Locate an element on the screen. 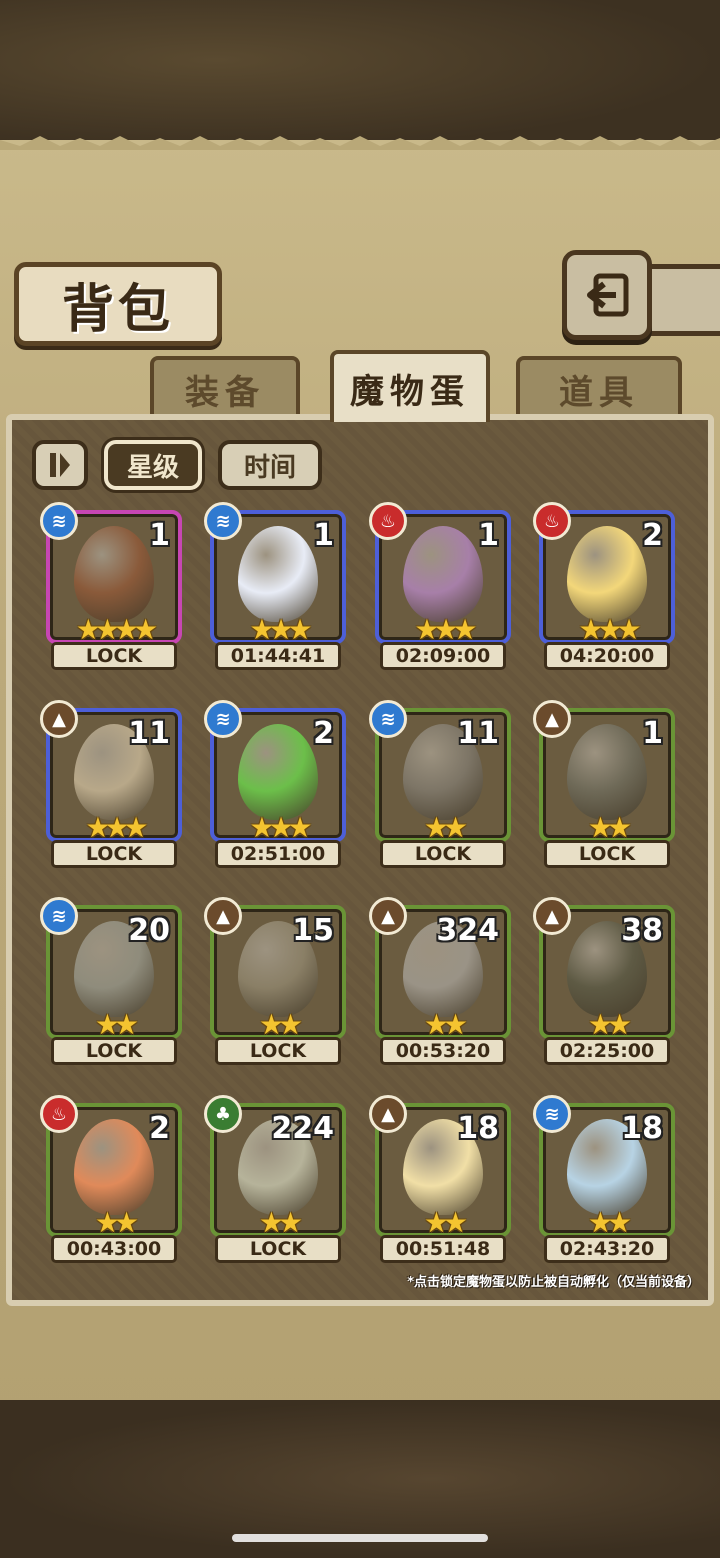  back-arrow-icon is located at coordinates (608, 295).